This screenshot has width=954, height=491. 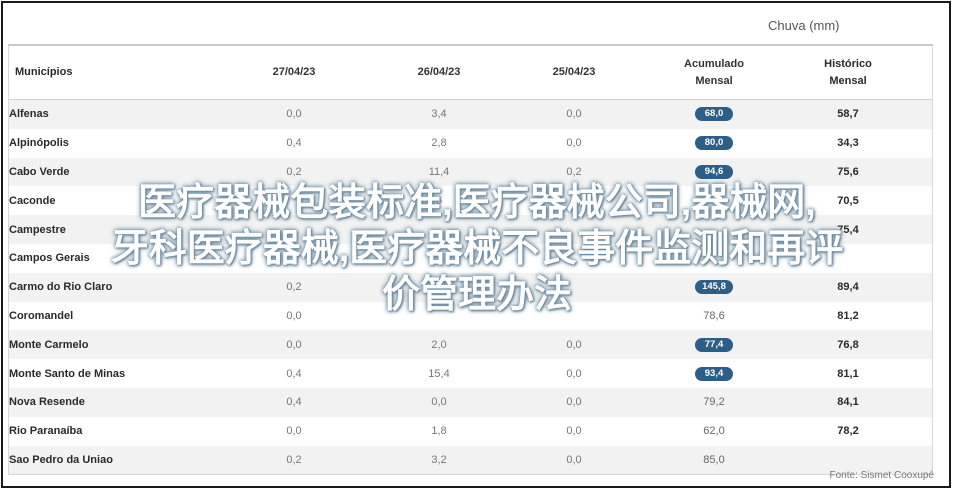 What do you see at coordinates (39, 171) in the screenshot?
I see `municipio-cell: Cabo Verde` at bounding box center [39, 171].